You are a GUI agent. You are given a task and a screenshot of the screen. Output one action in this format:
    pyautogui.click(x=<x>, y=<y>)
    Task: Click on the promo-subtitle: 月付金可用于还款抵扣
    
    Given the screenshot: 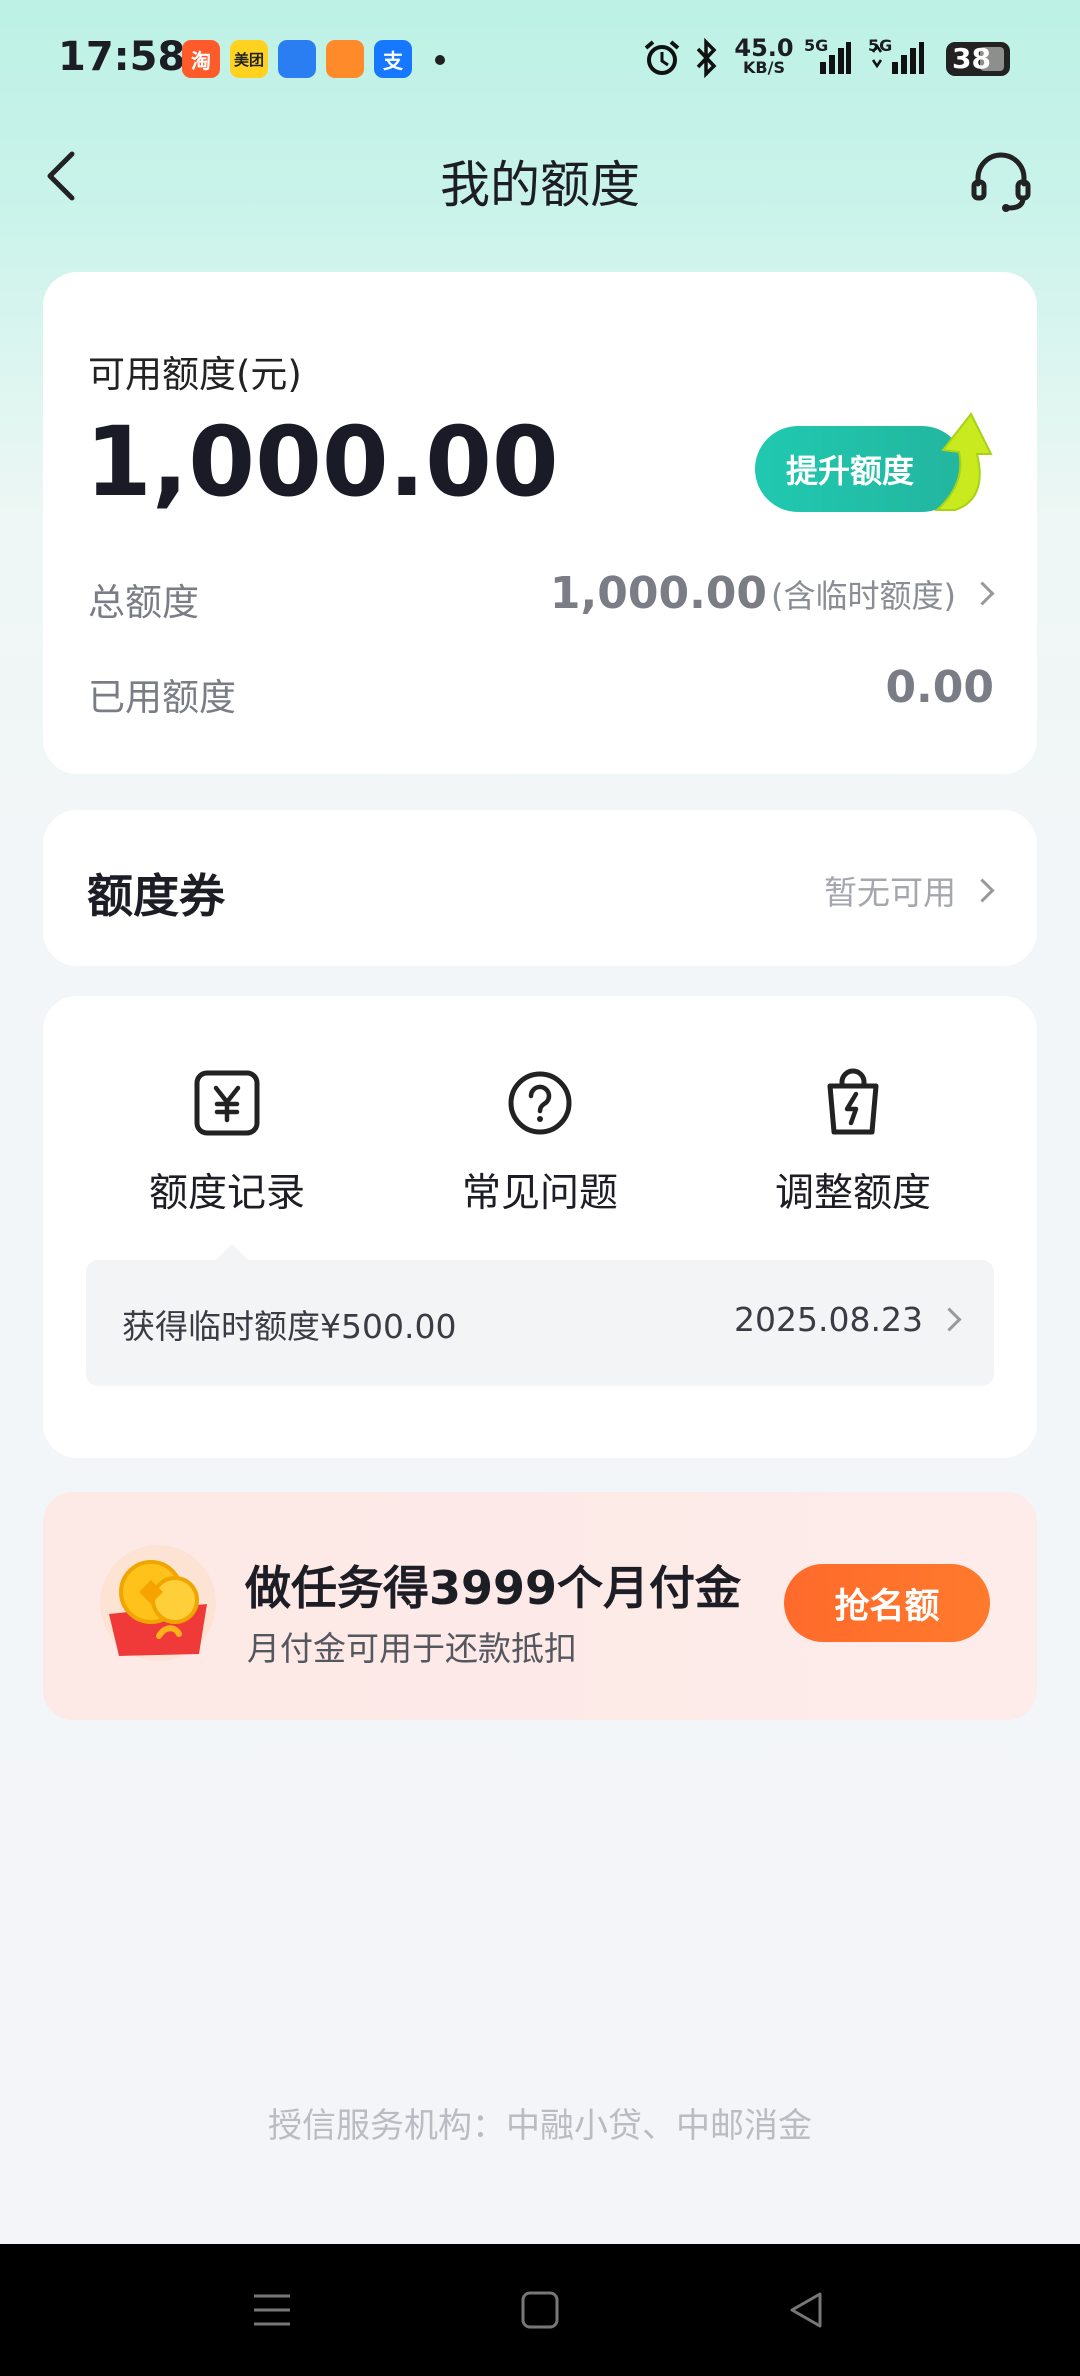 What is the action you would take?
    pyautogui.click(x=412, y=1648)
    